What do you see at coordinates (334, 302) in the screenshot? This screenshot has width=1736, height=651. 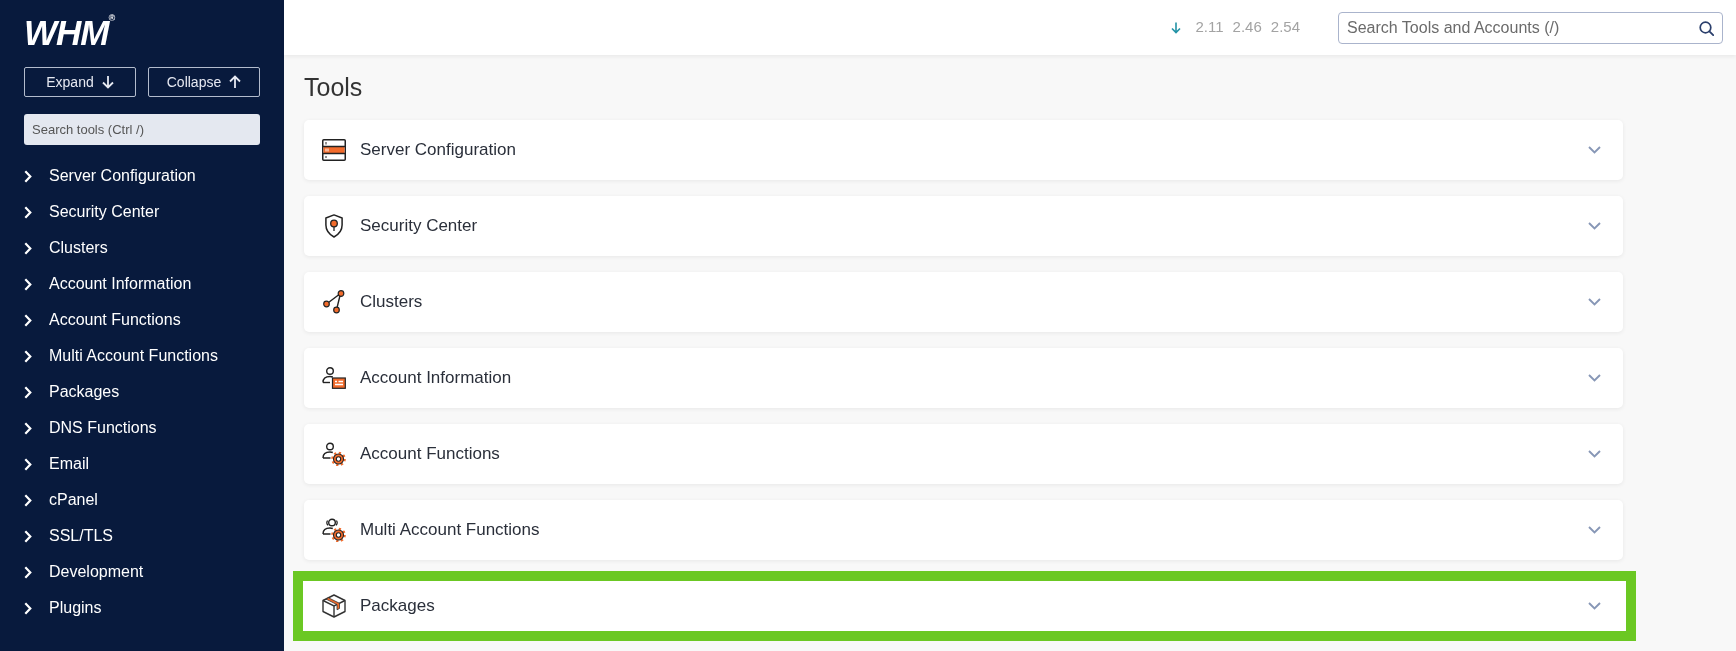 I see `connected-nodes-icon` at bounding box center [334, 302].